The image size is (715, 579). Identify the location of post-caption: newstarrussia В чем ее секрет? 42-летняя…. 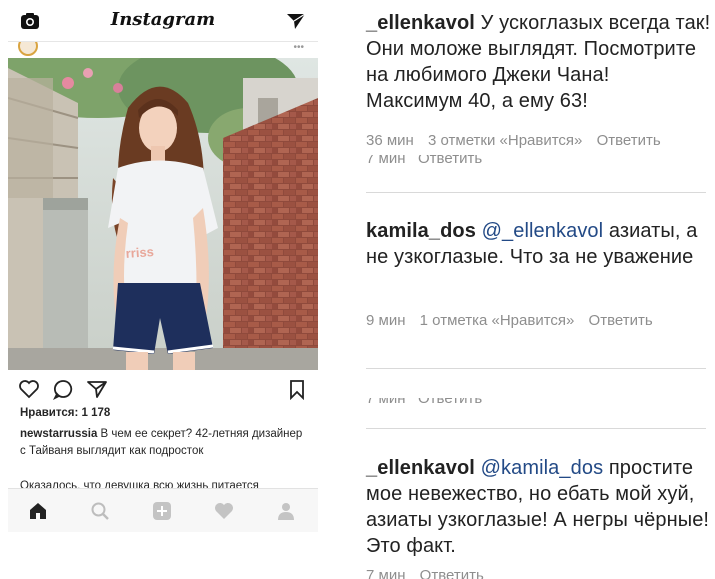
(165, 443).